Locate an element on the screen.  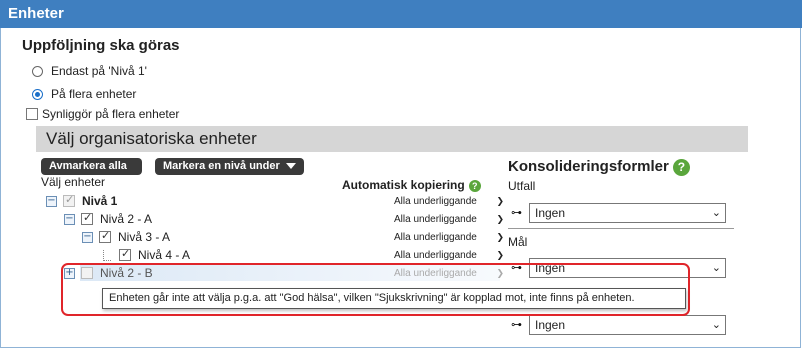
unit-row-niva-2a: − Nivå 2 - A is located at coordinates (108, 218).